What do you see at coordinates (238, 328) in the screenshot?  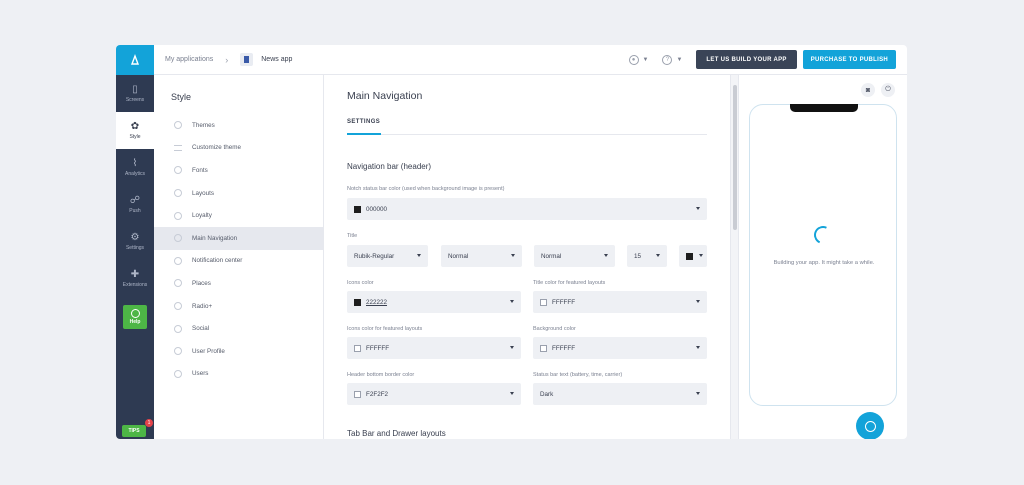 I see `style-item-social: Social` at bounding box center [238, 328].